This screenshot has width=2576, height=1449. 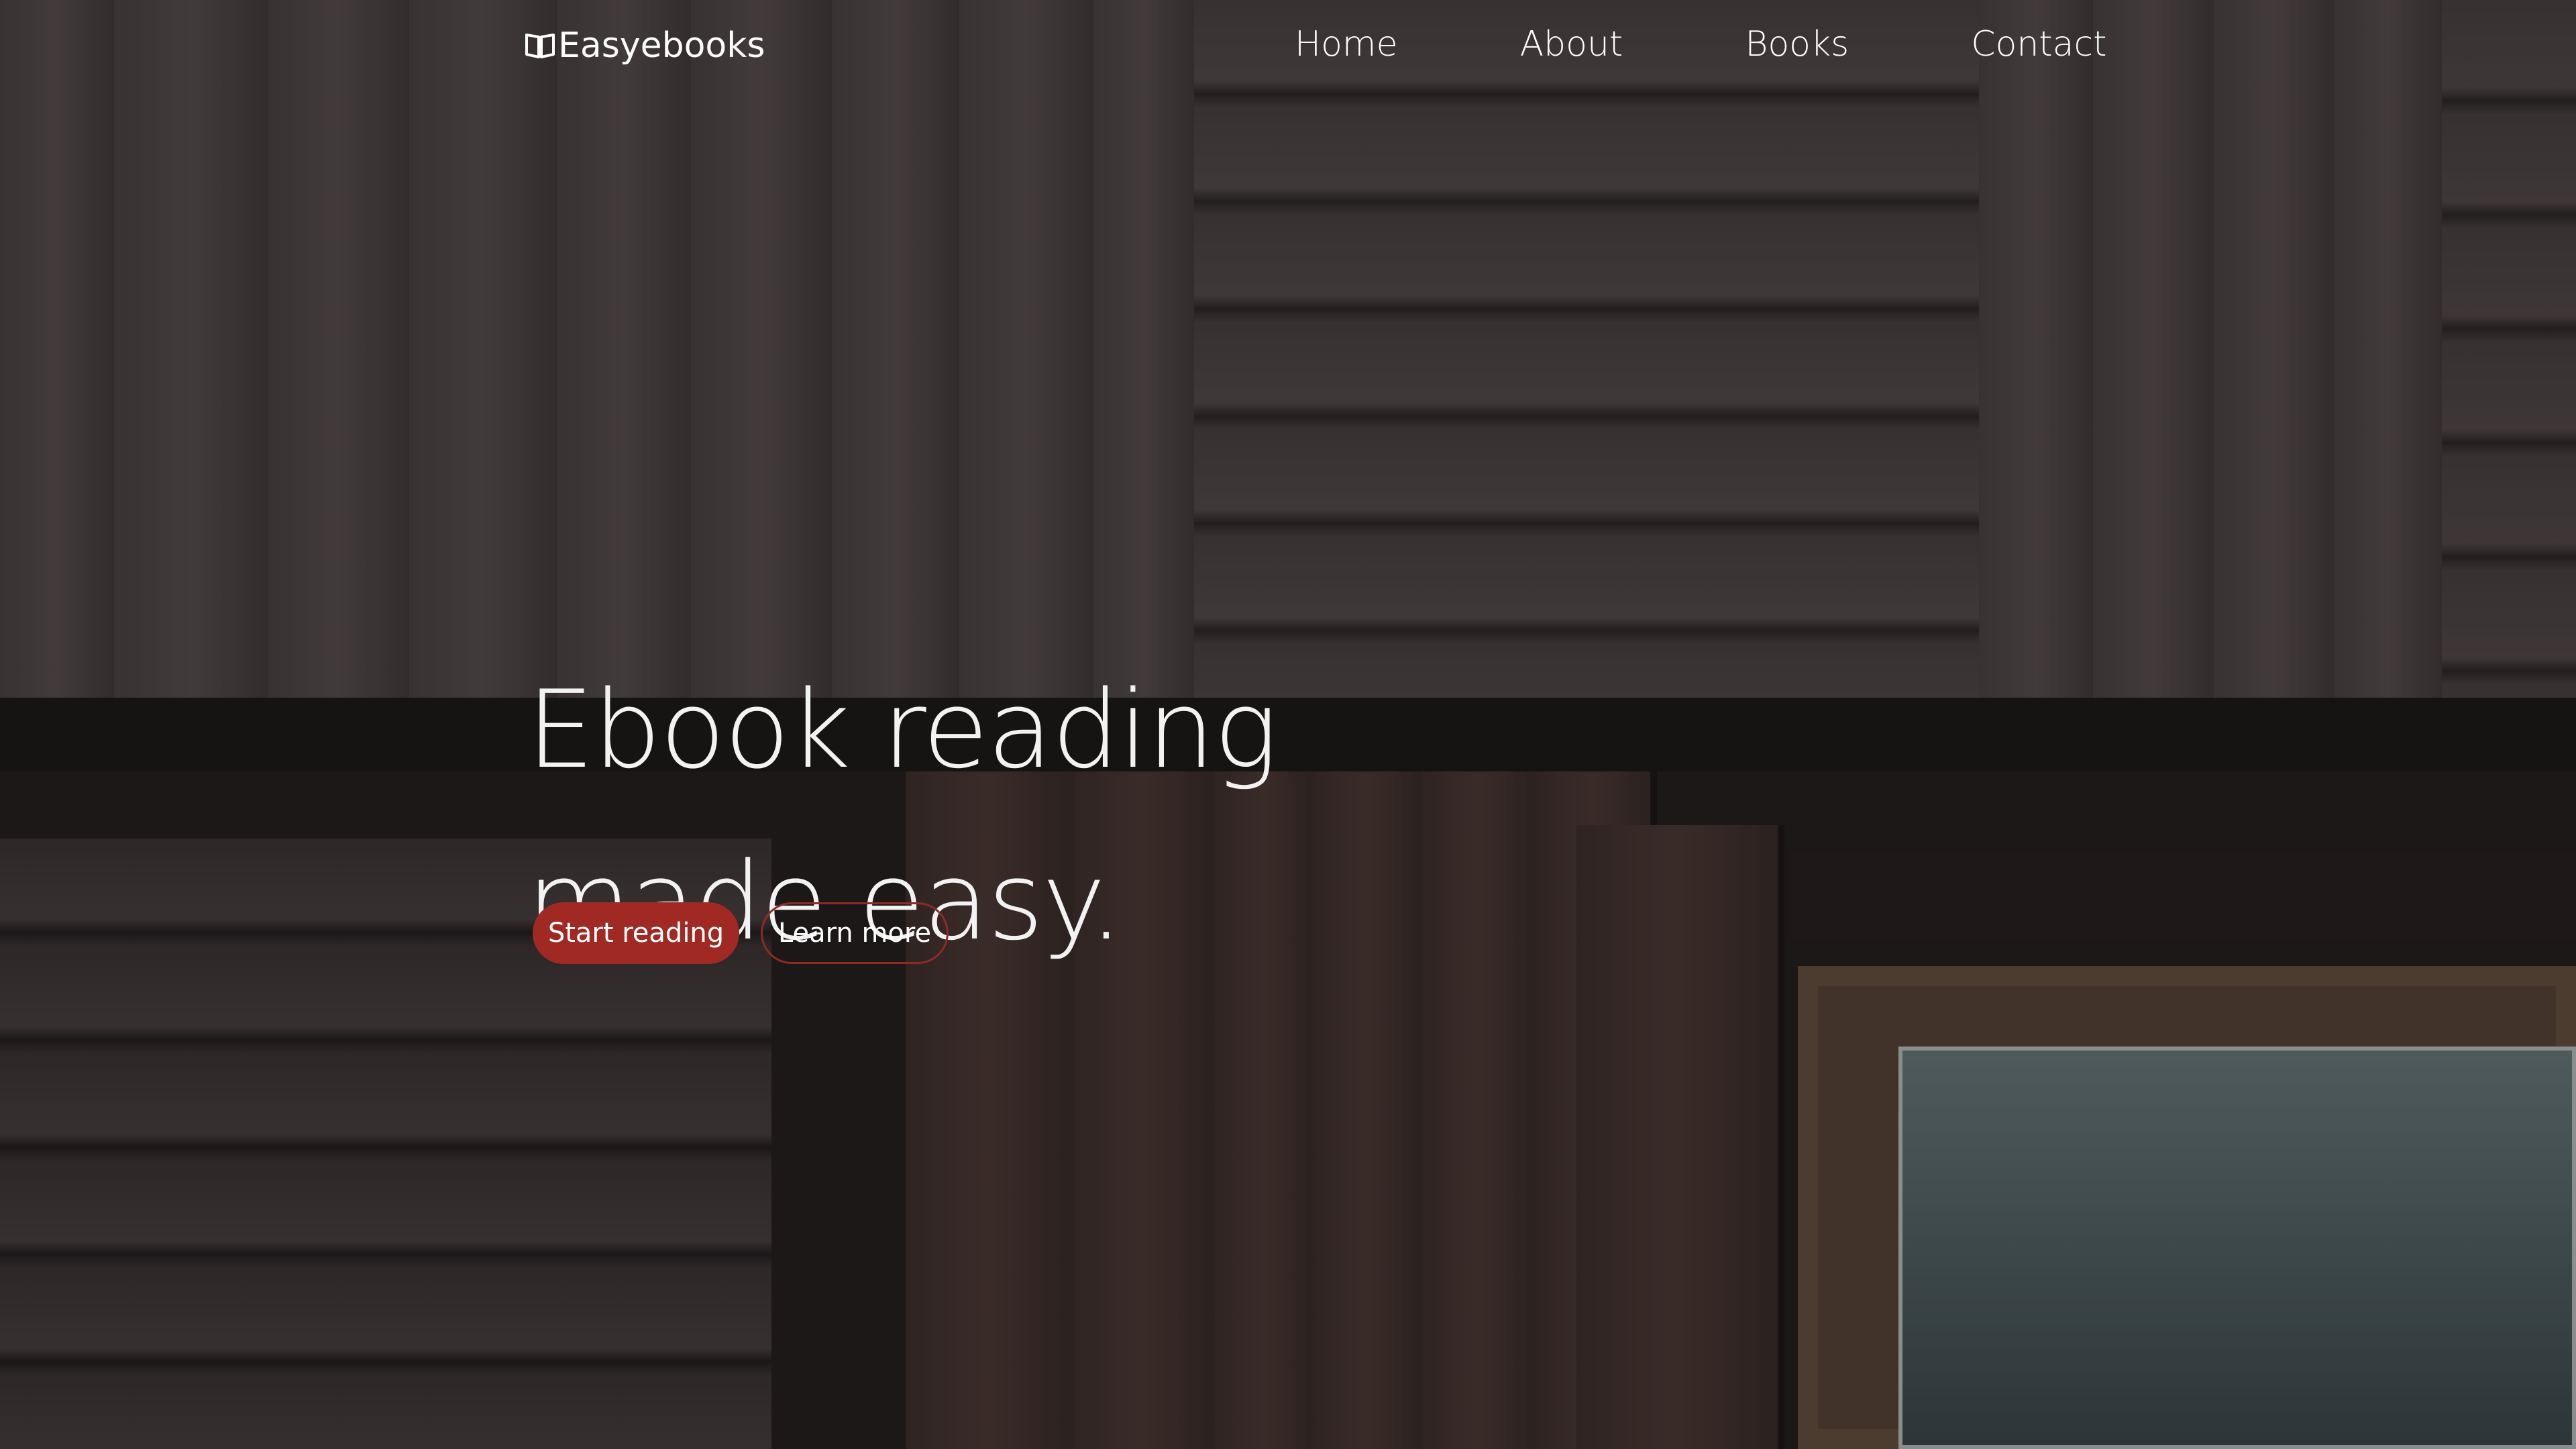 I want to click on brand-name: Easyebooks, so click(x=661, y=45).